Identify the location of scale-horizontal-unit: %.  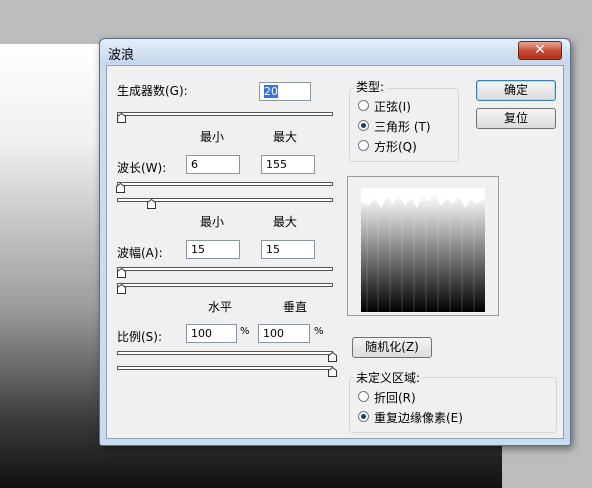
(245, 331).